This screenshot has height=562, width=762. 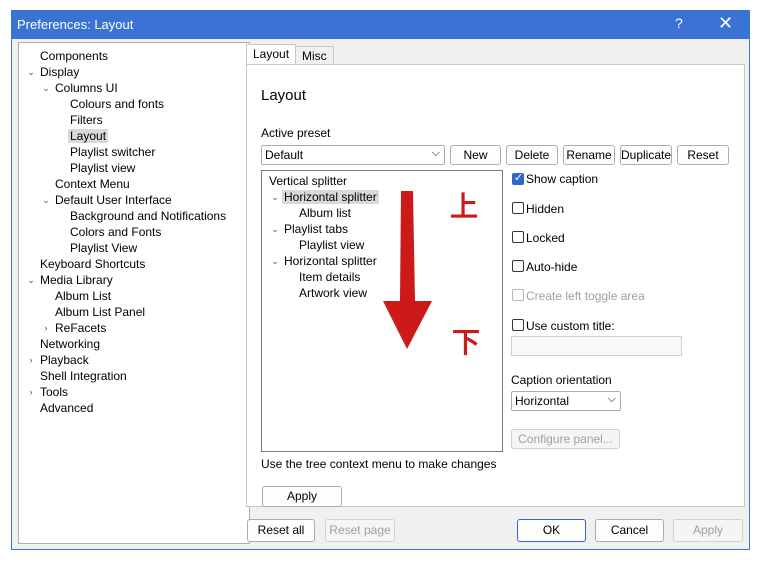 I want to click on tree-item-label: ReFacets, so click(x=81, y=328).